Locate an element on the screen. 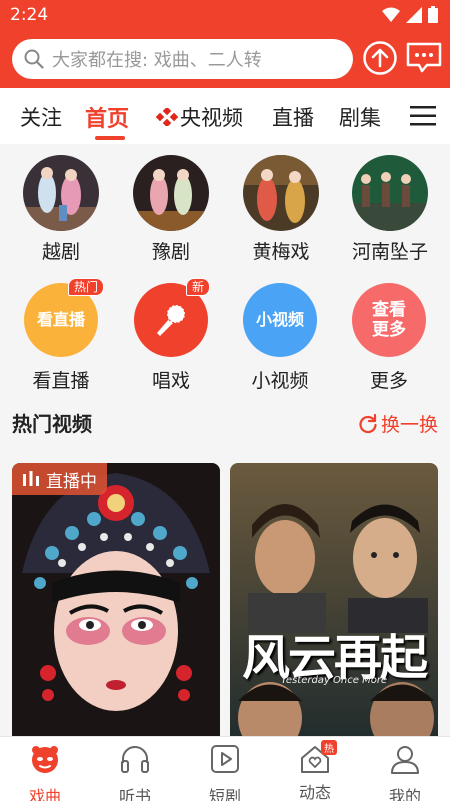  nav-label: 听书 is located at coordinates (134, 794).